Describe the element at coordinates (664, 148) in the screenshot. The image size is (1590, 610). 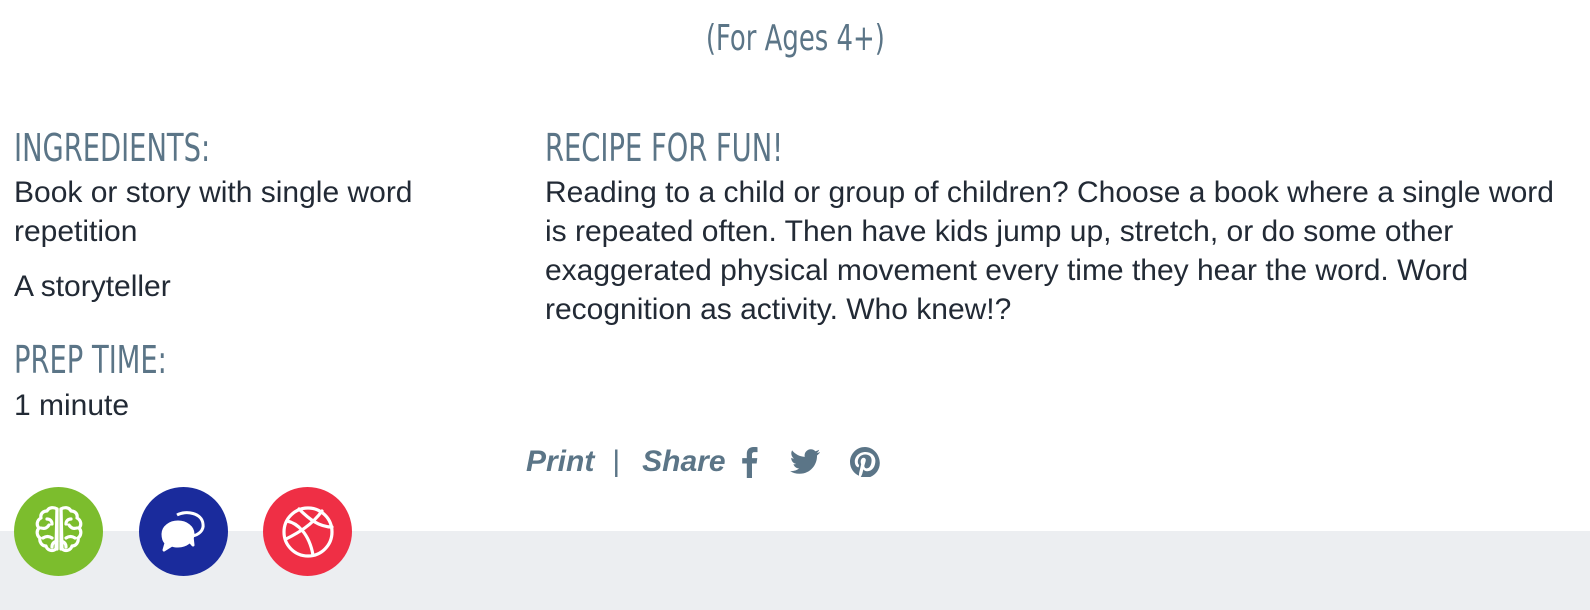
I see `recipe-heading: Recipe for Fun!` at that location.